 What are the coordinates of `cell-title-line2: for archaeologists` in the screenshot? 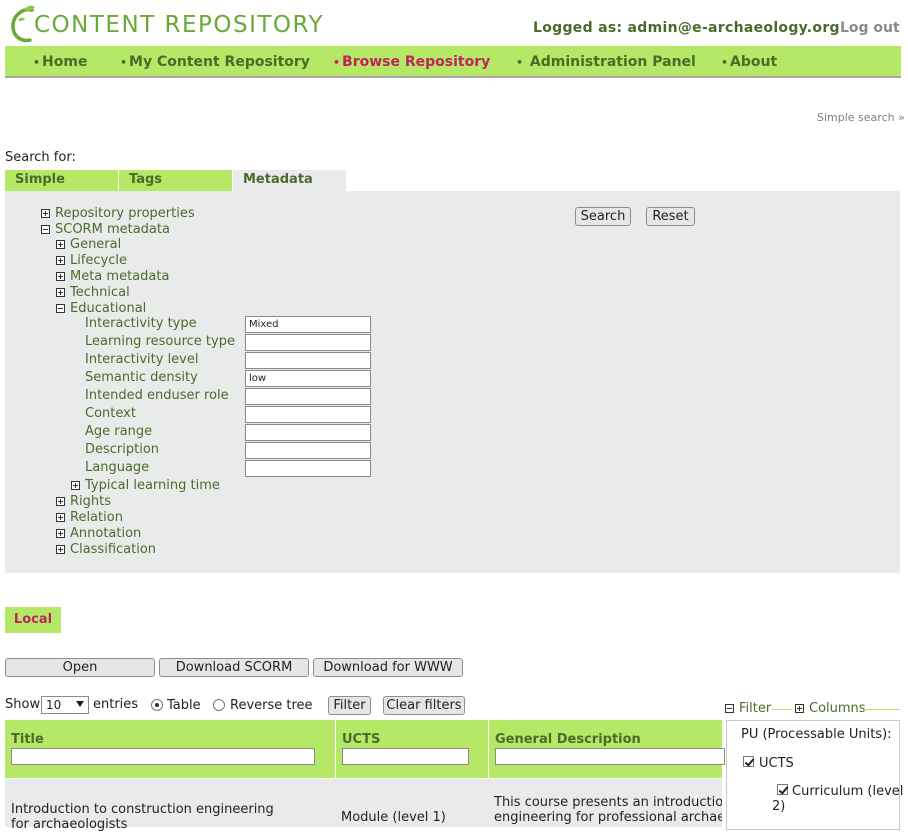 It's located at (69, 824).